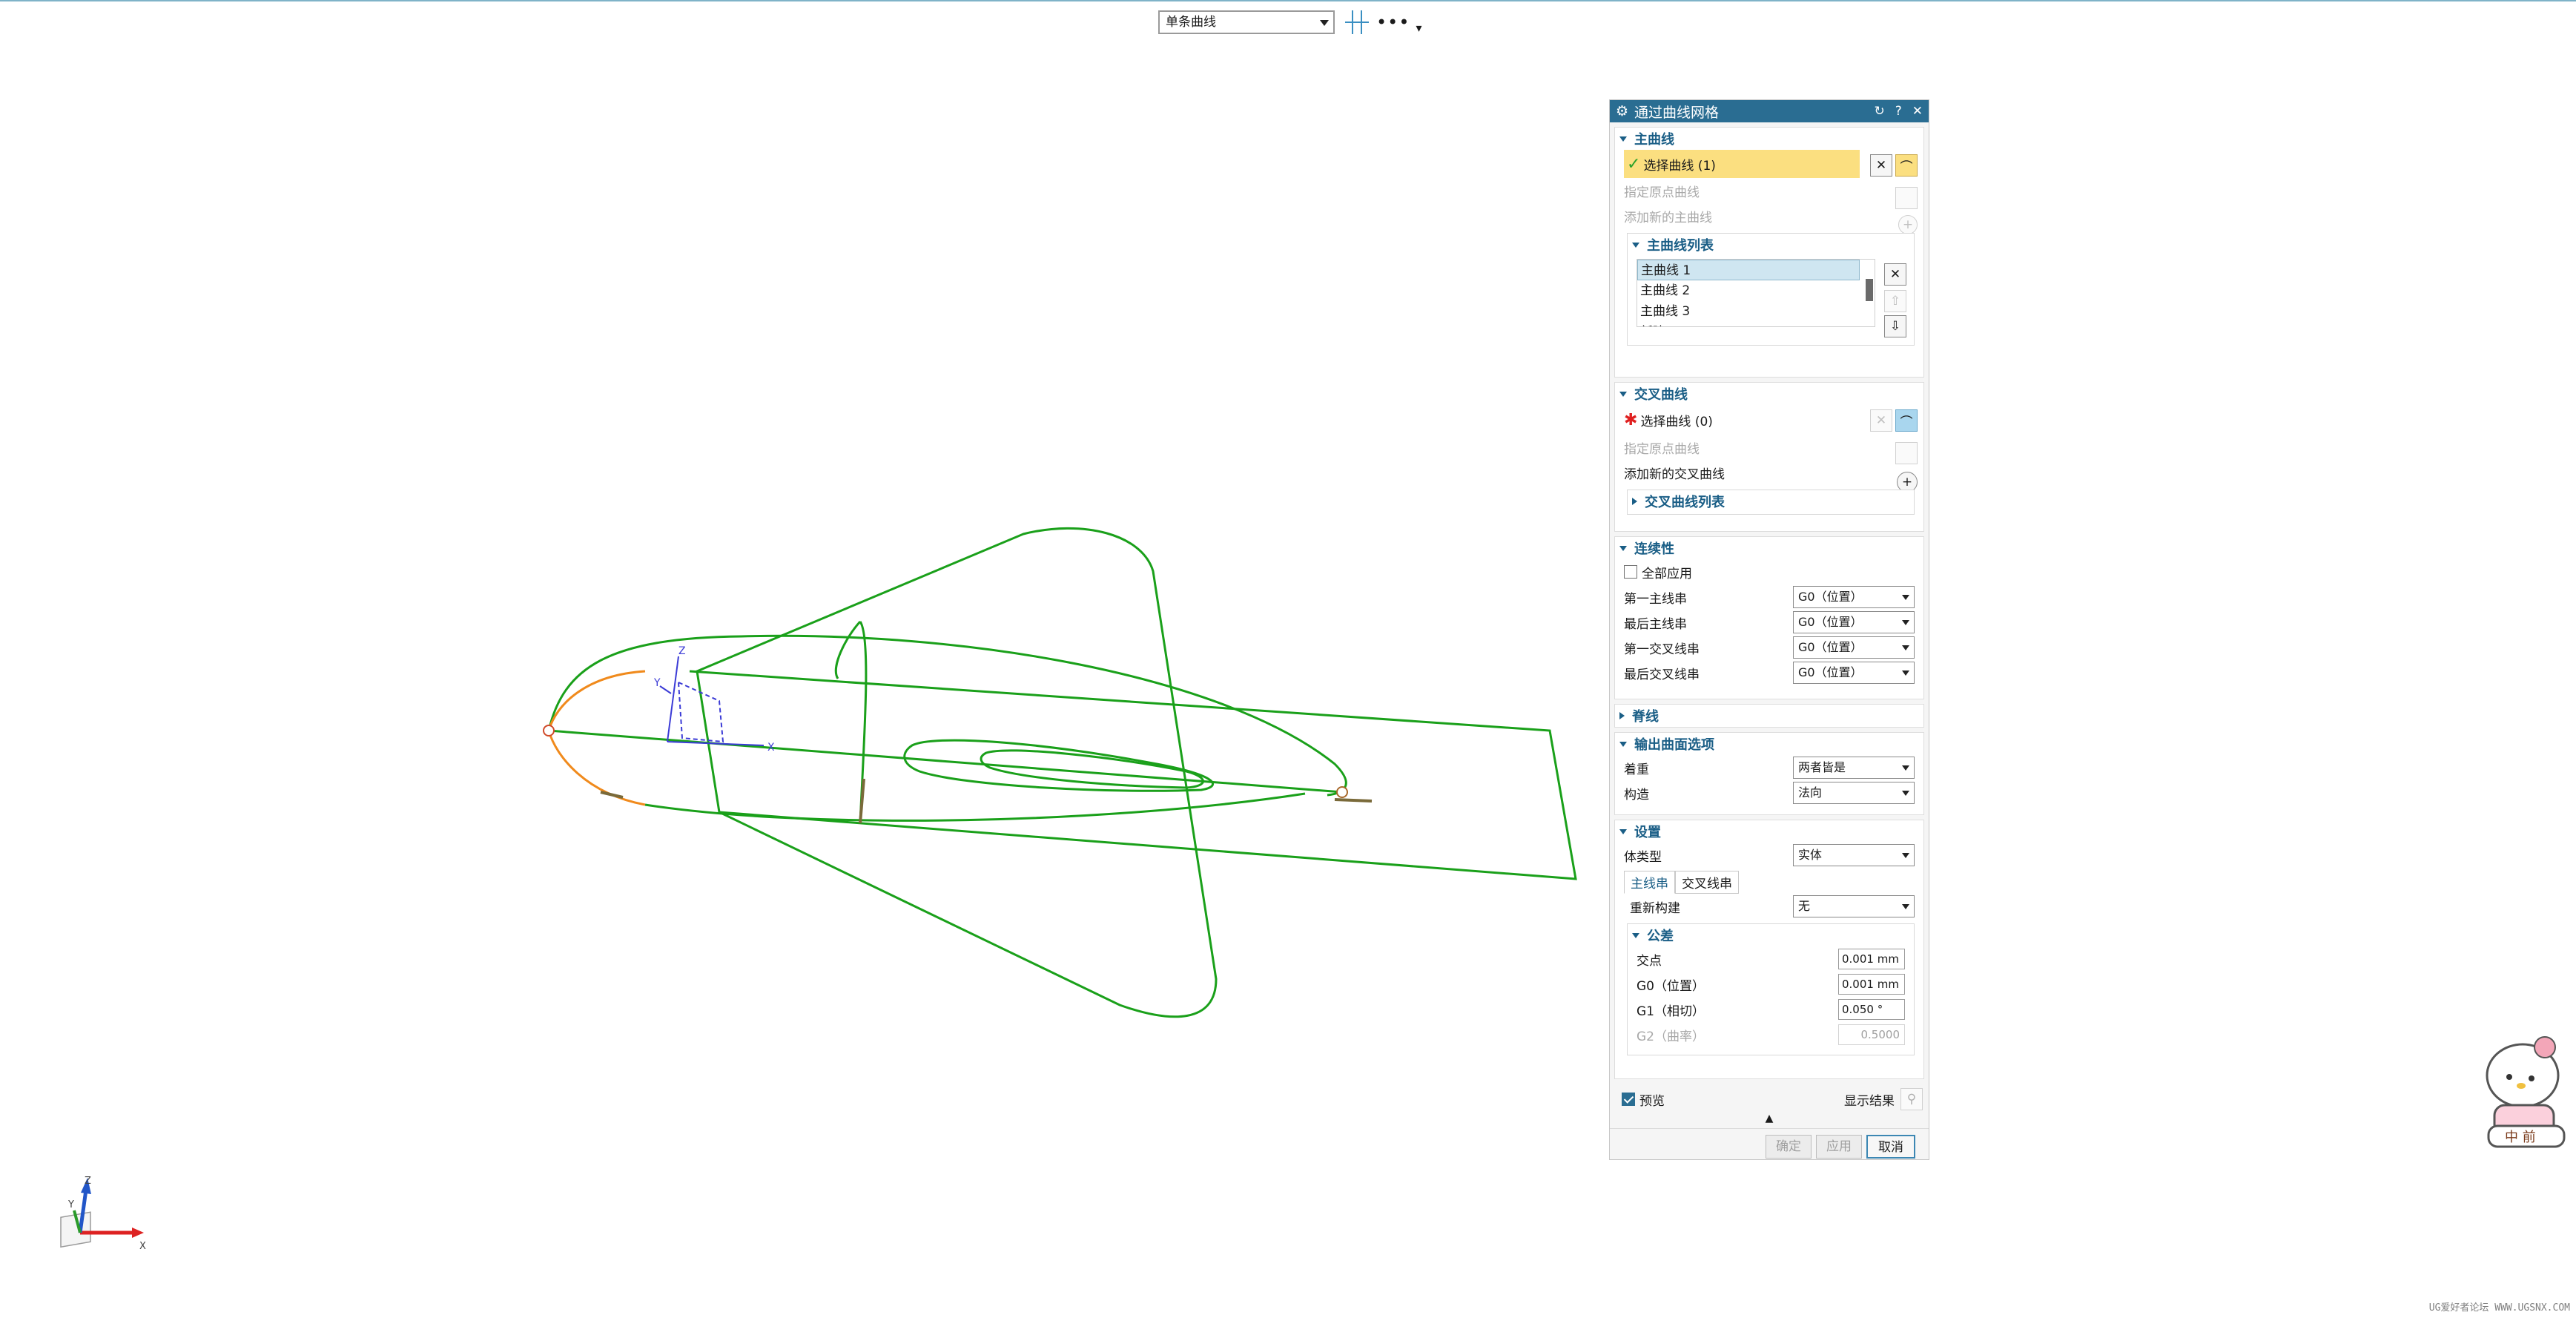 The height and width of the screenshot is (1318, 2576). I want to click on vertical-arrow-icon, so click(862, 801).